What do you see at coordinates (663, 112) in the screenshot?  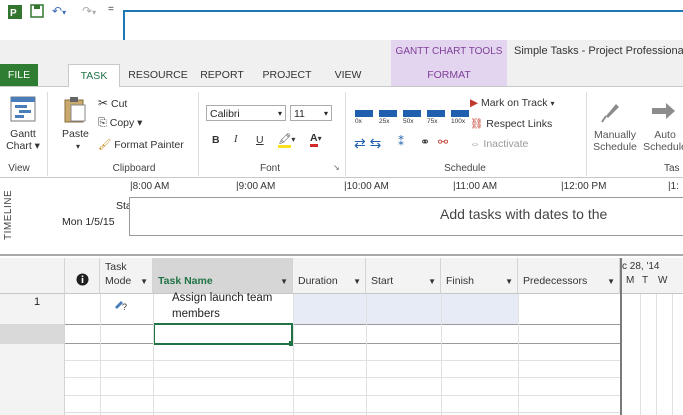 I see `auto-schedule-icon` at bounding box center [663, 112].